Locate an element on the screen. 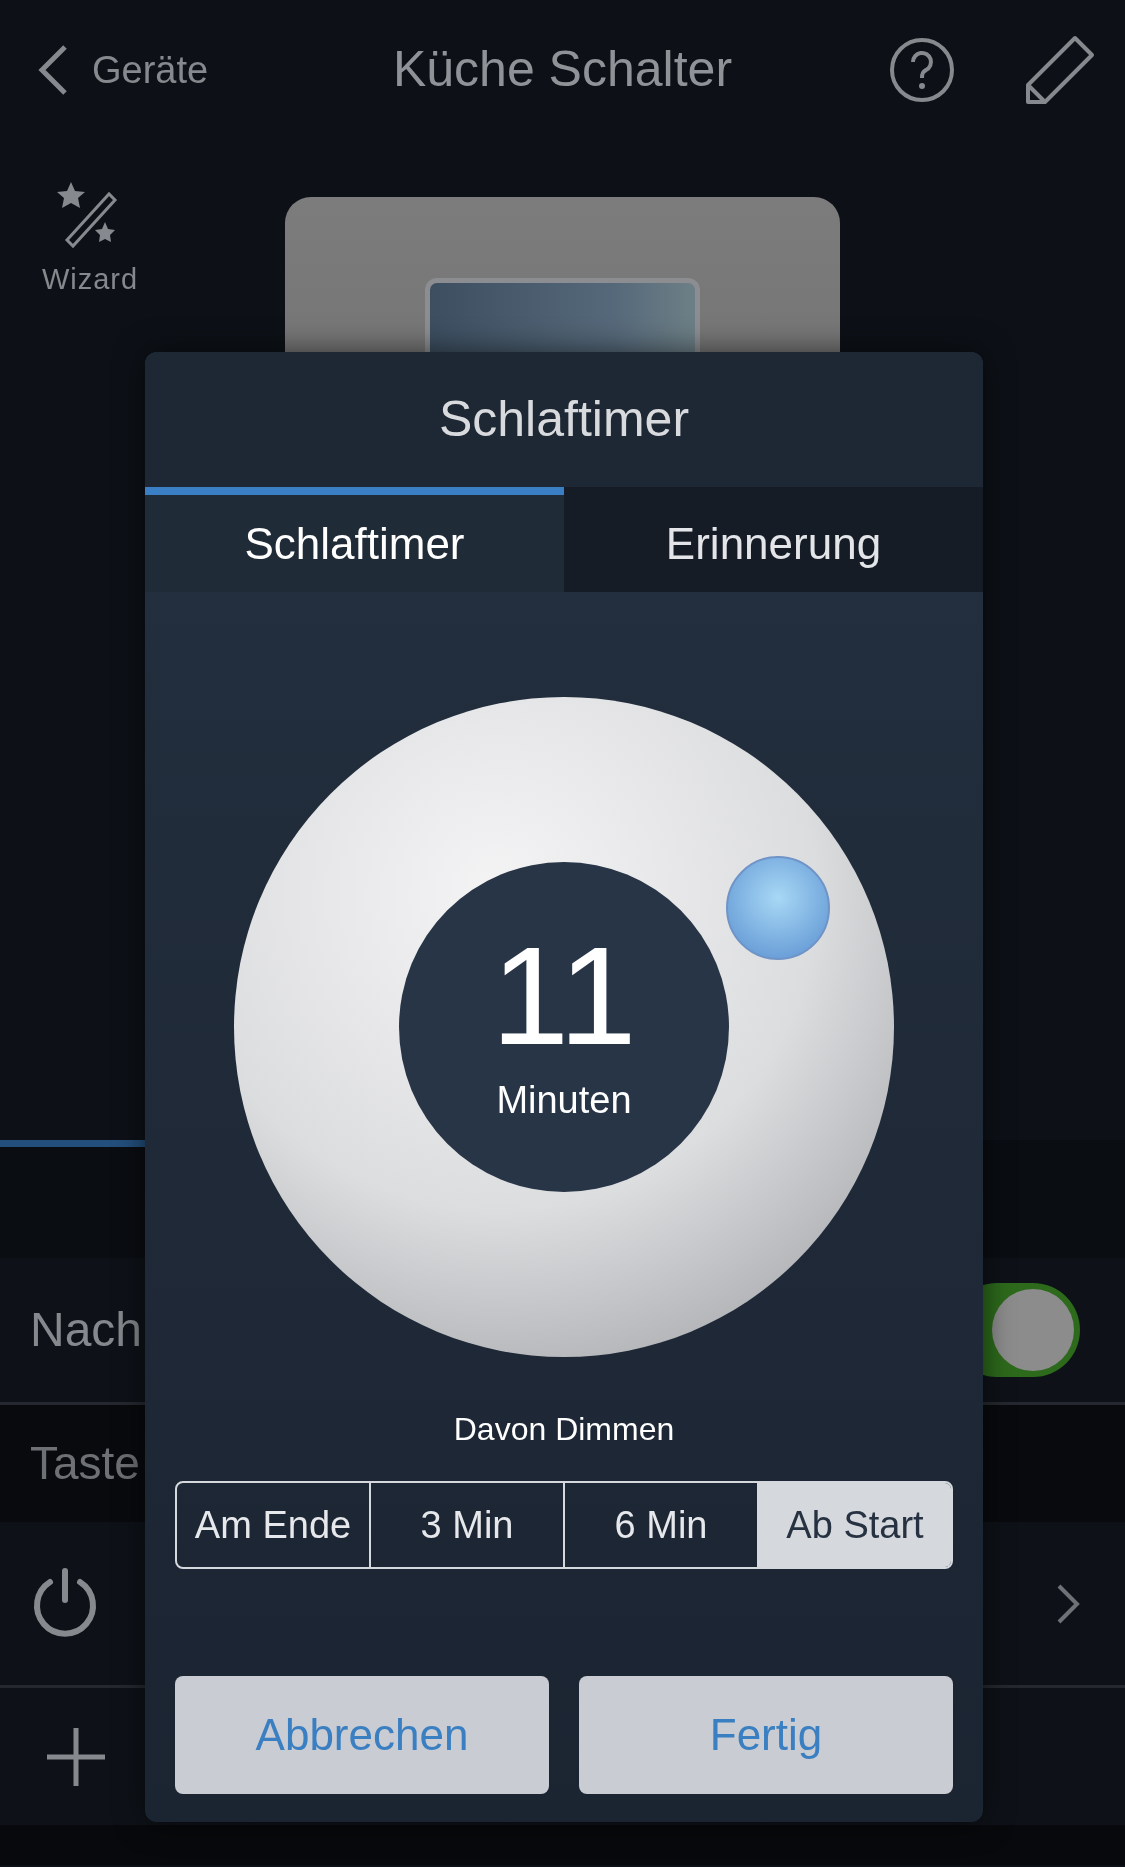  tab: Erinnerung is located at coordinates (773, 539).